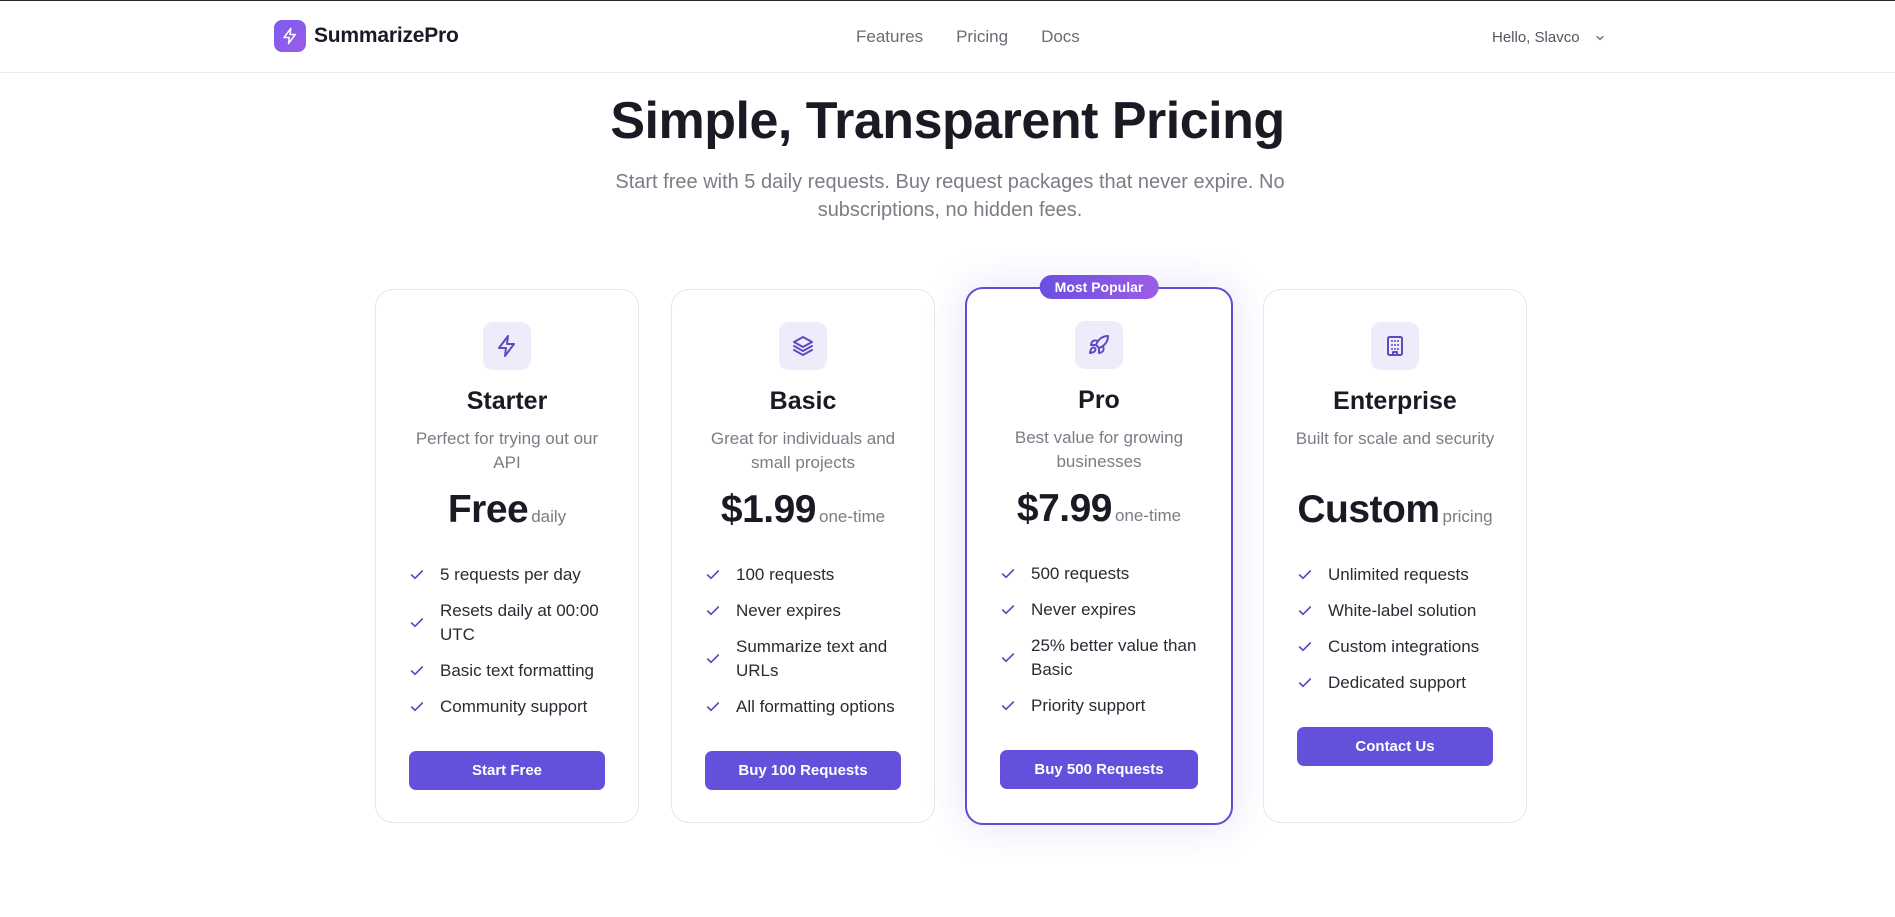 This screenshot has width=1895, height=917. Describe the element at coordinates (1099, 345) in the screenshot. I see `rocket-icon` at that location.